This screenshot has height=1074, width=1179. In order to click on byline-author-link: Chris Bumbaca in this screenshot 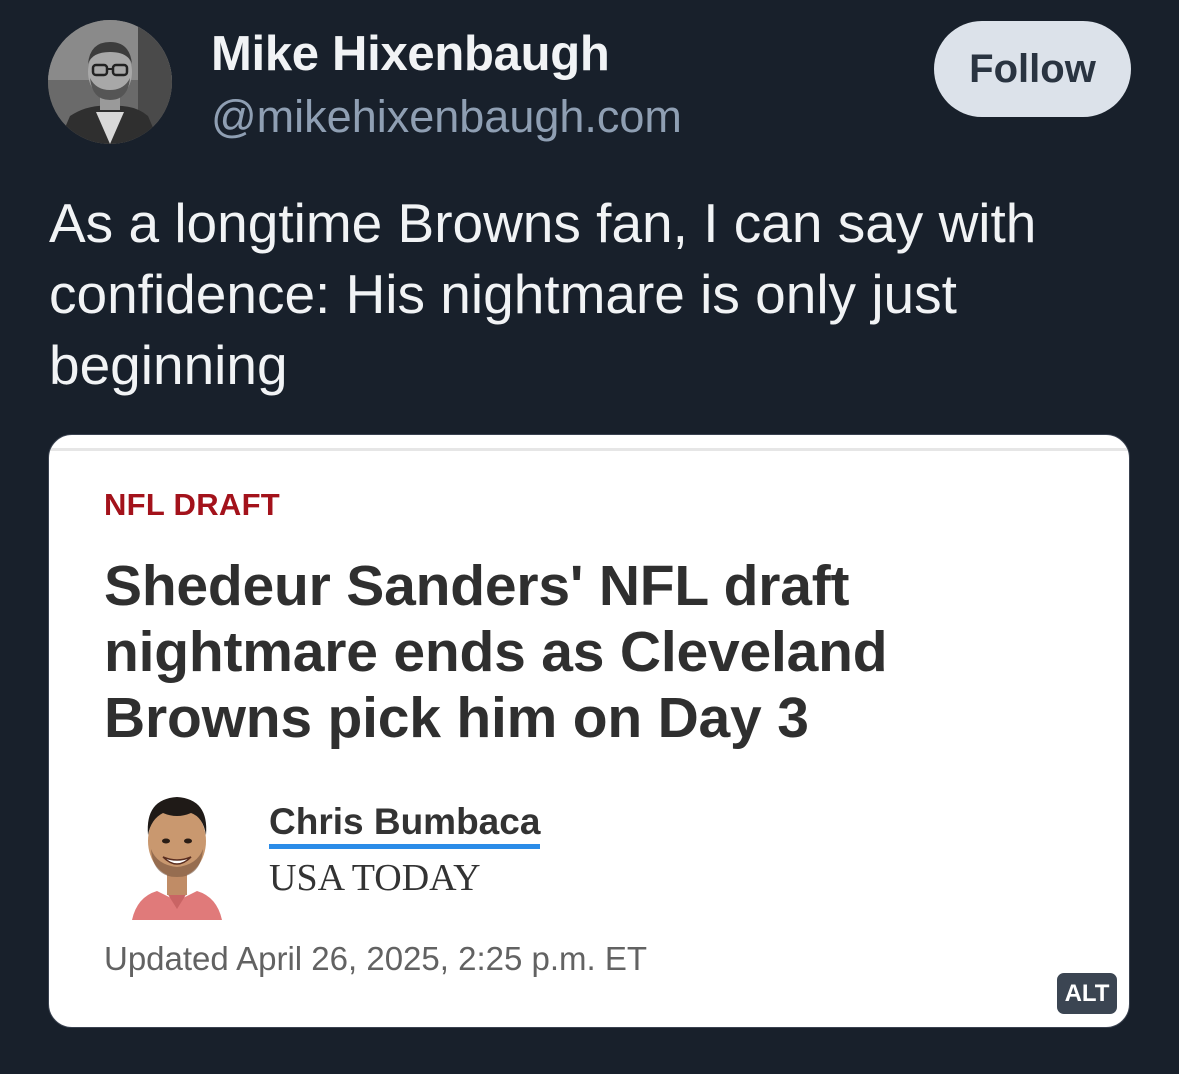, I will do `click(405, 825)`.